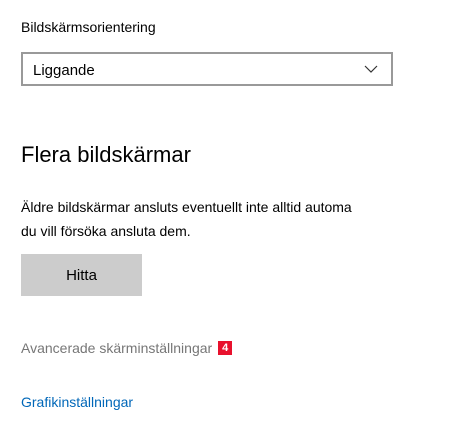 This screenshot has width=459, height=429. Describe the element at coordinates (64, 70) in the screenshot. I see `orientation-selected-value: Liggande` at that location.